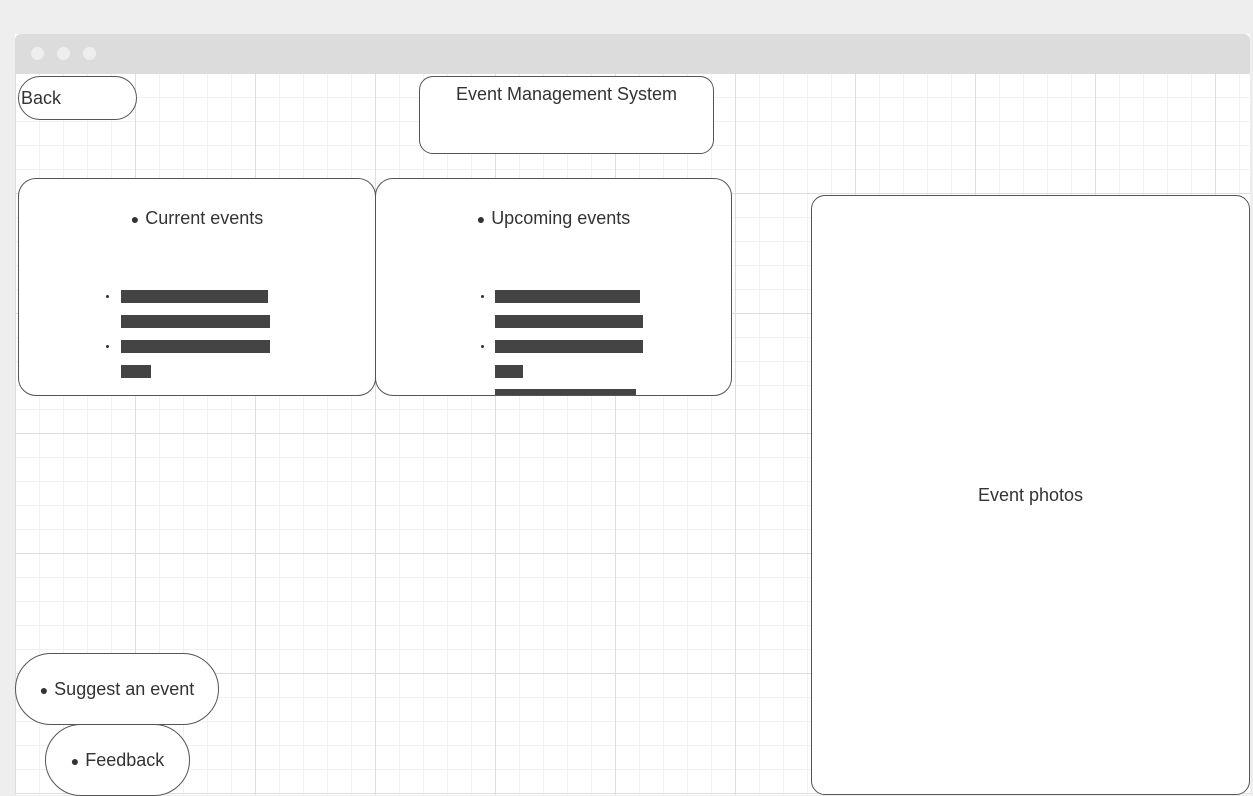 This screenshot has height=796, width=1253. Describe the element at coordinates (561, 218) in the screenshot. I see `upcoming-events-label: Upcoming events` at that location.